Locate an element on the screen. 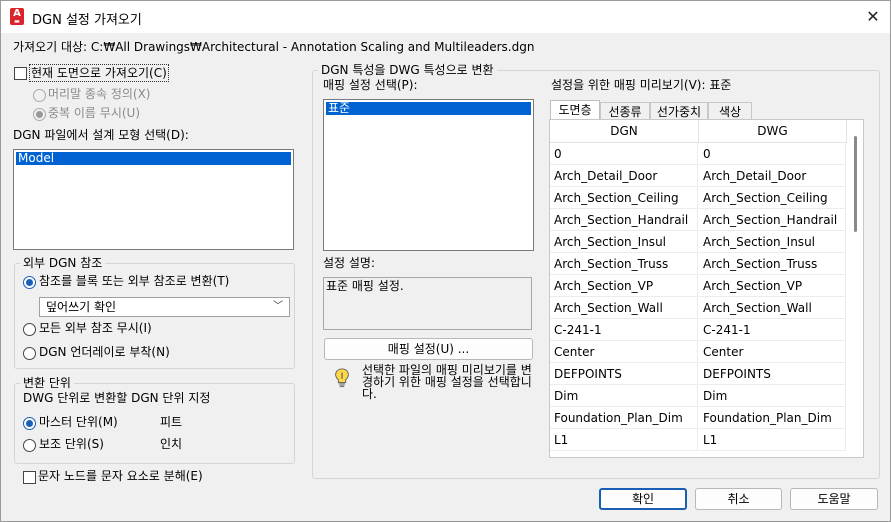  grid-cell-dwg: Arch_Section_VP is located at coordinates (772, 286).